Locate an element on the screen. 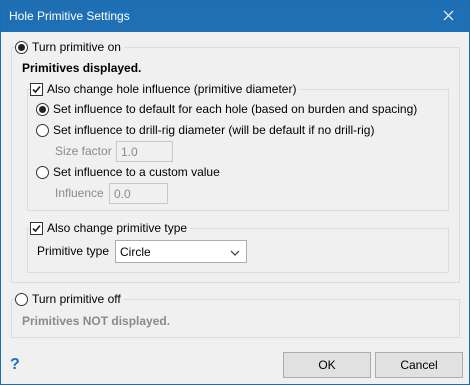 This screenshot has height=385, width=470. close-button is located at coordinates (448, 16).